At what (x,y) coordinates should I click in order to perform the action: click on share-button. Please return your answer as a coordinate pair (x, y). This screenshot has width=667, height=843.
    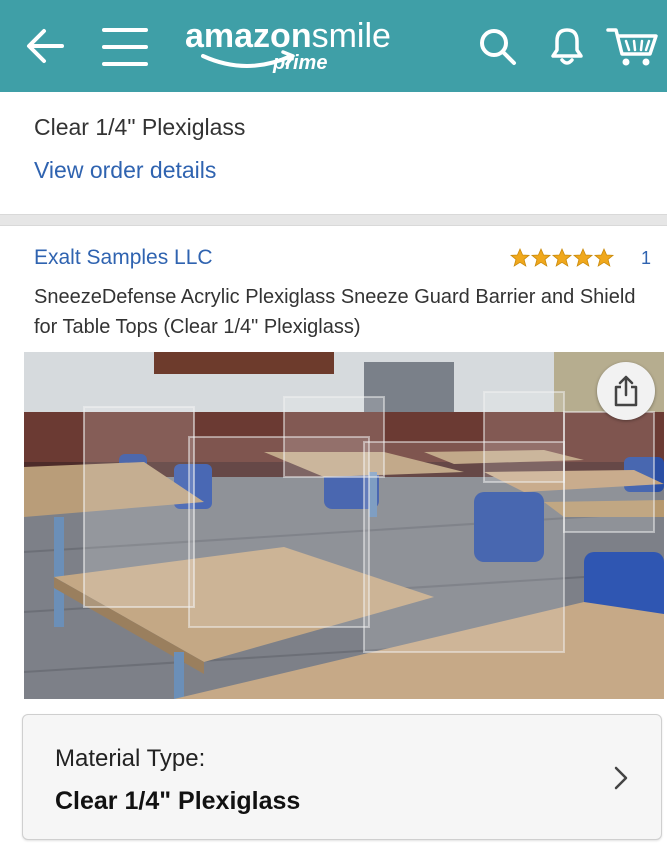
    Looking at the image, I should click on (626, 391).